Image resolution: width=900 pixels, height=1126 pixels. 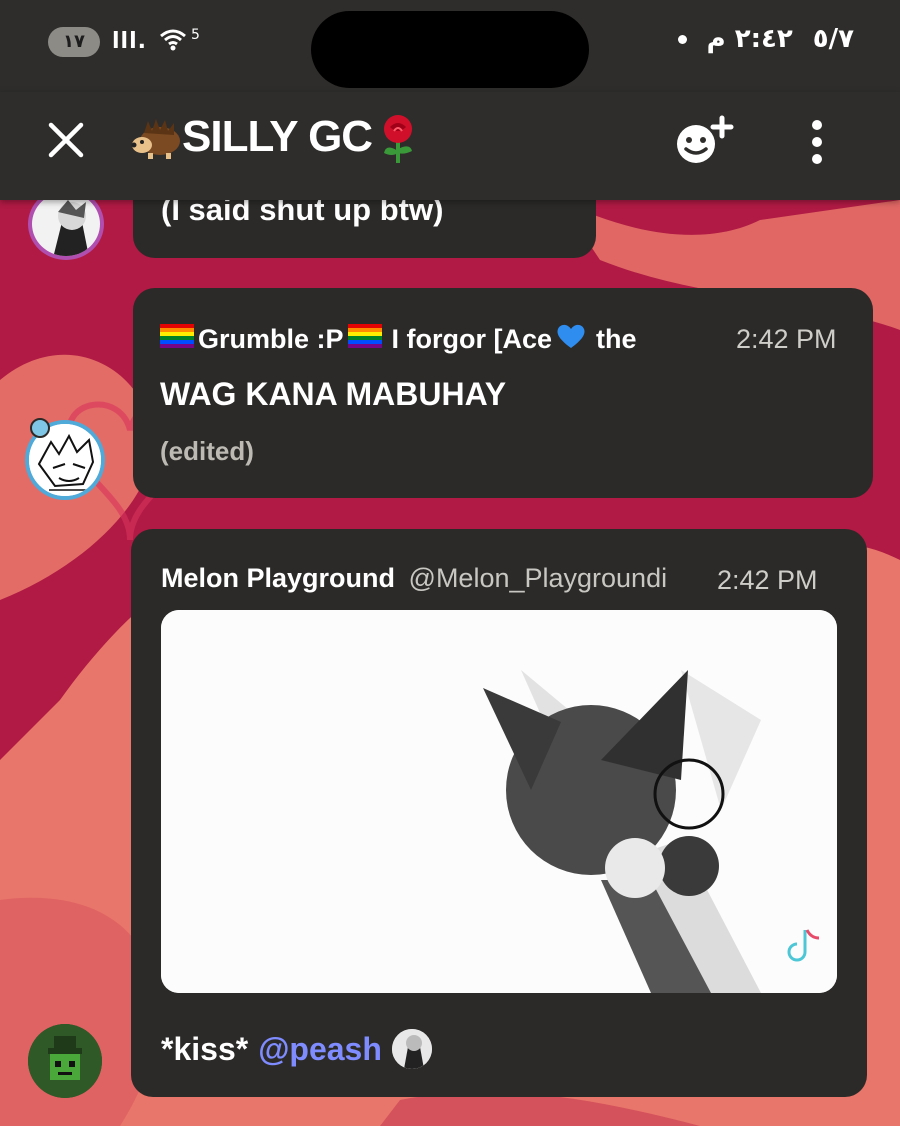 I want to click on wifi-icon, so click(x=176, y=41).